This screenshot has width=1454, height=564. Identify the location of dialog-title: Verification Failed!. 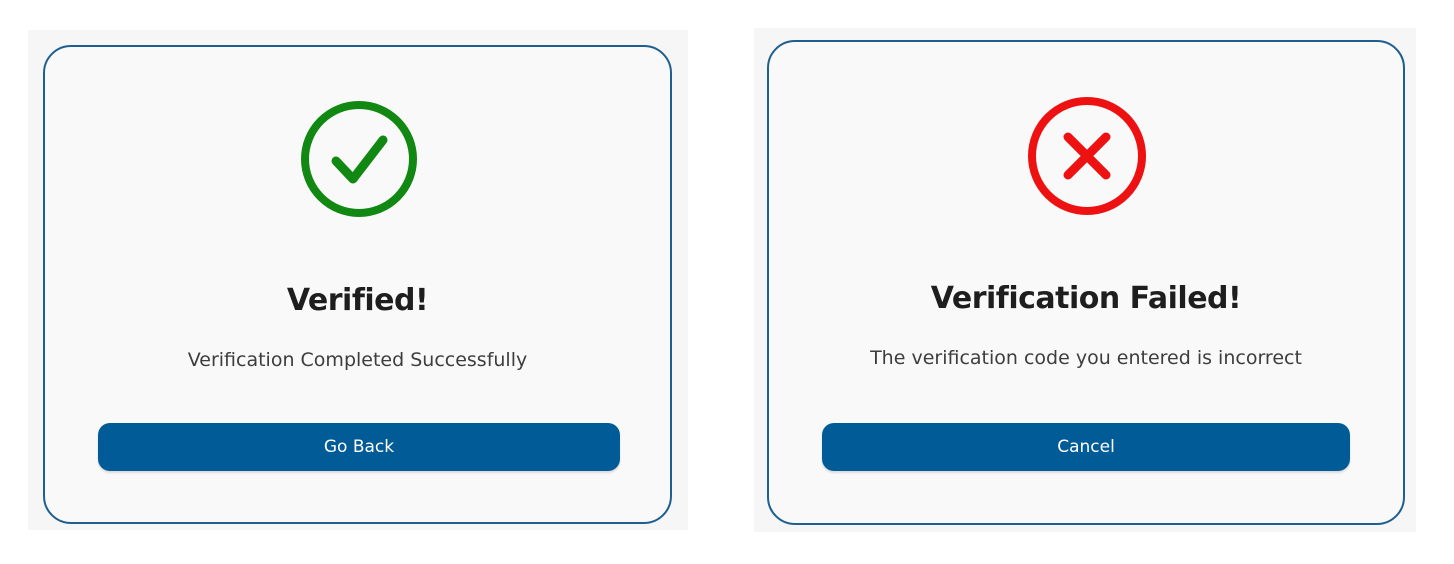
(1086, 298).